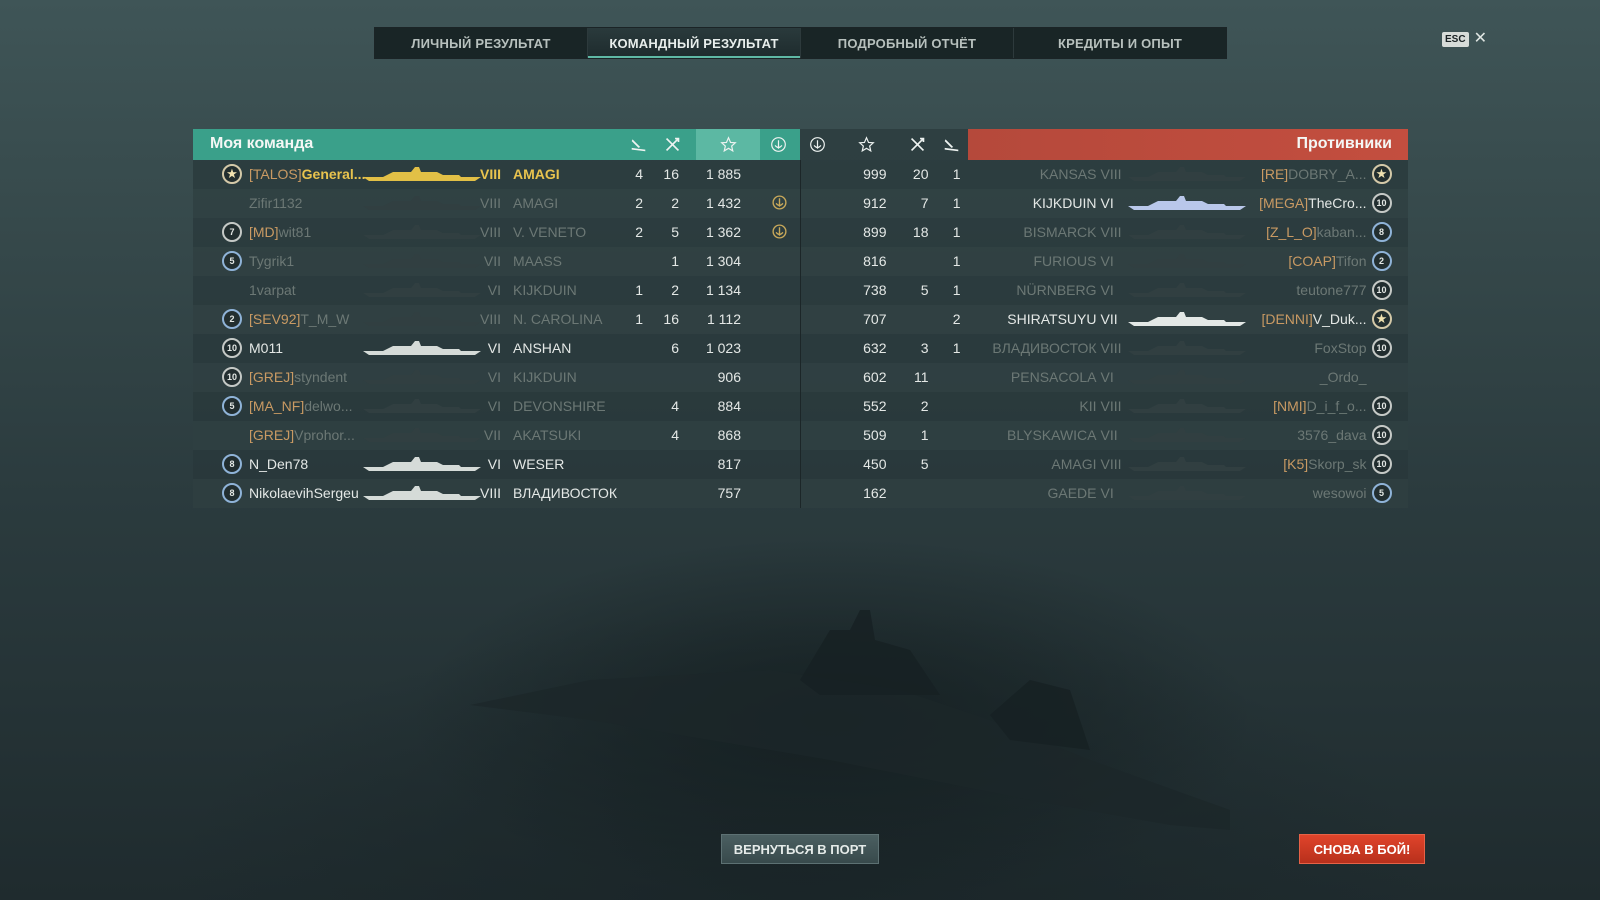  Describe the element at coordinates (1296, 464) in the screenshot. I see `clan-tag: [K5]` at that location.